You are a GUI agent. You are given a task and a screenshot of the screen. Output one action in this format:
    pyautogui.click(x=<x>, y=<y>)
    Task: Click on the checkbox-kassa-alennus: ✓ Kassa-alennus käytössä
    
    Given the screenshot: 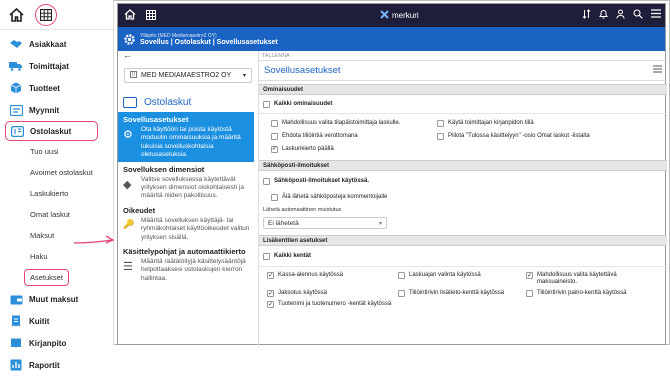 What is the action you would take?
    pyautogui.click(x=332, y=279)
    